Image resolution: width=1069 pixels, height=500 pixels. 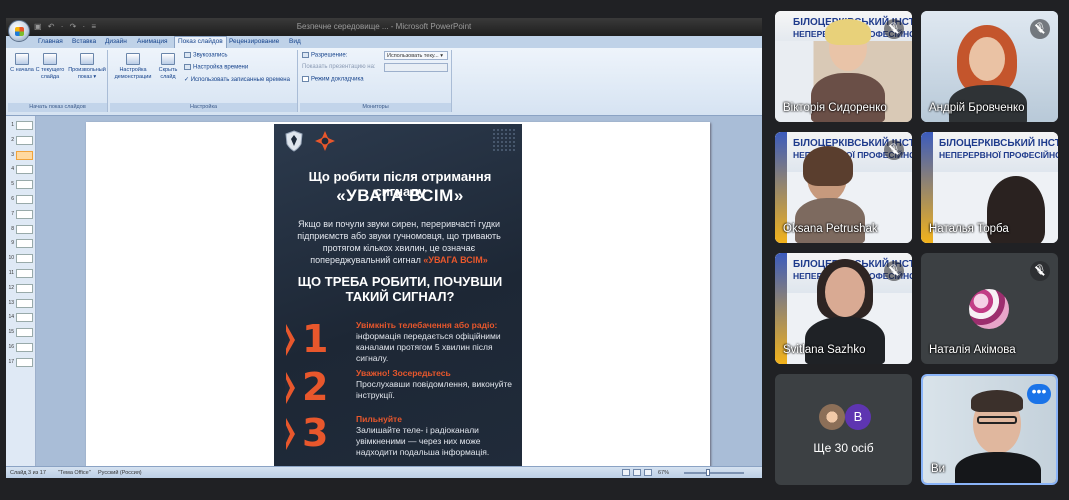 What do you see at coordinates (21, 288) in the screenshot?
I see `slide-thumbnail: 12` at bounding box center [21, 288].